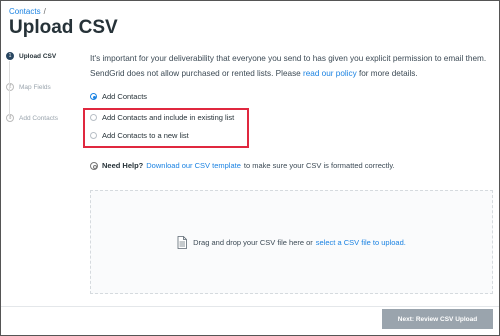 This screenshot has height=336, width=500. I want to click on dropzone-text: Drag and drop your CSV file here or, so click(253, 242).